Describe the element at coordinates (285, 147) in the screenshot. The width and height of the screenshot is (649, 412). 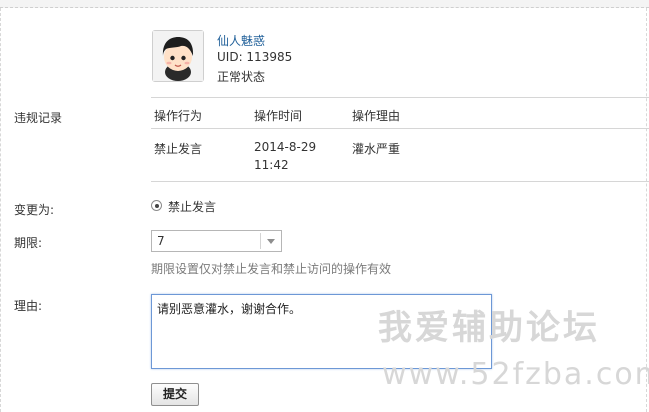
I see `row-date: 2014-8-29` at that location.